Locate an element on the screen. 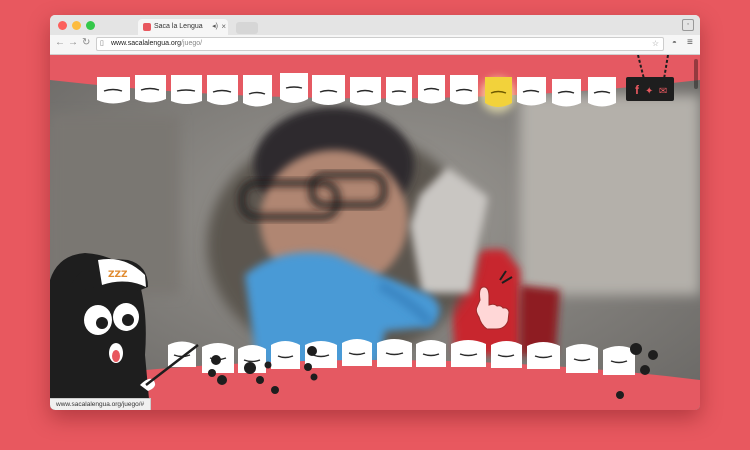  forward-icon: → is located at coordinates (73, 42).